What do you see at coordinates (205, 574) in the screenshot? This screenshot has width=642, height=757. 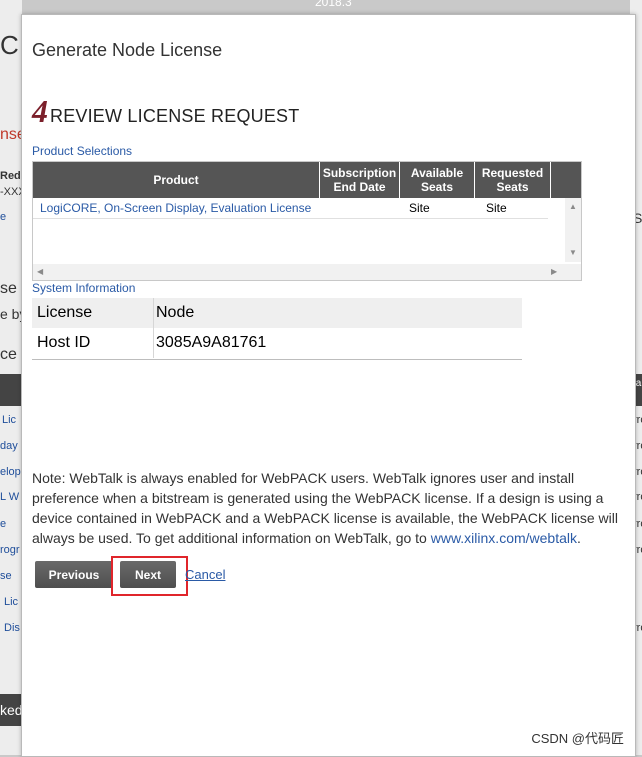 I see `cancel-link: Cancel` at bounding box center [205, 574].